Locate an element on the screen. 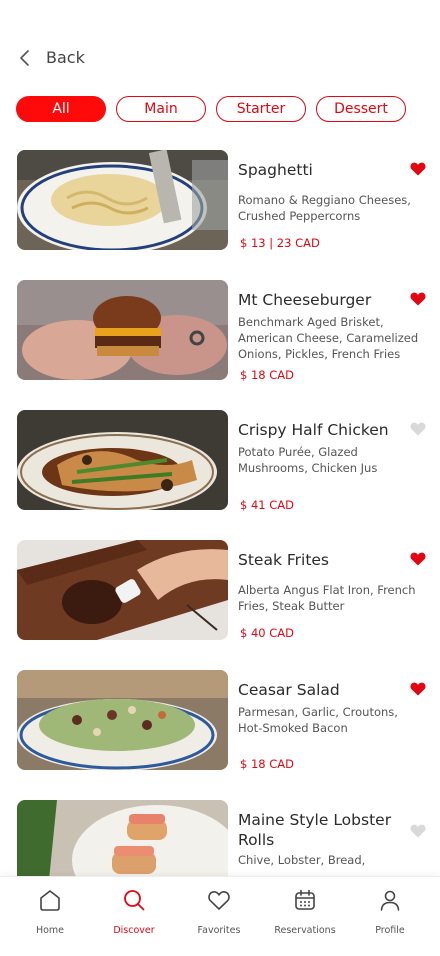 The width and height of the screenshot is (440, 956). tab-label: Home is located at coordinates (50, 930).